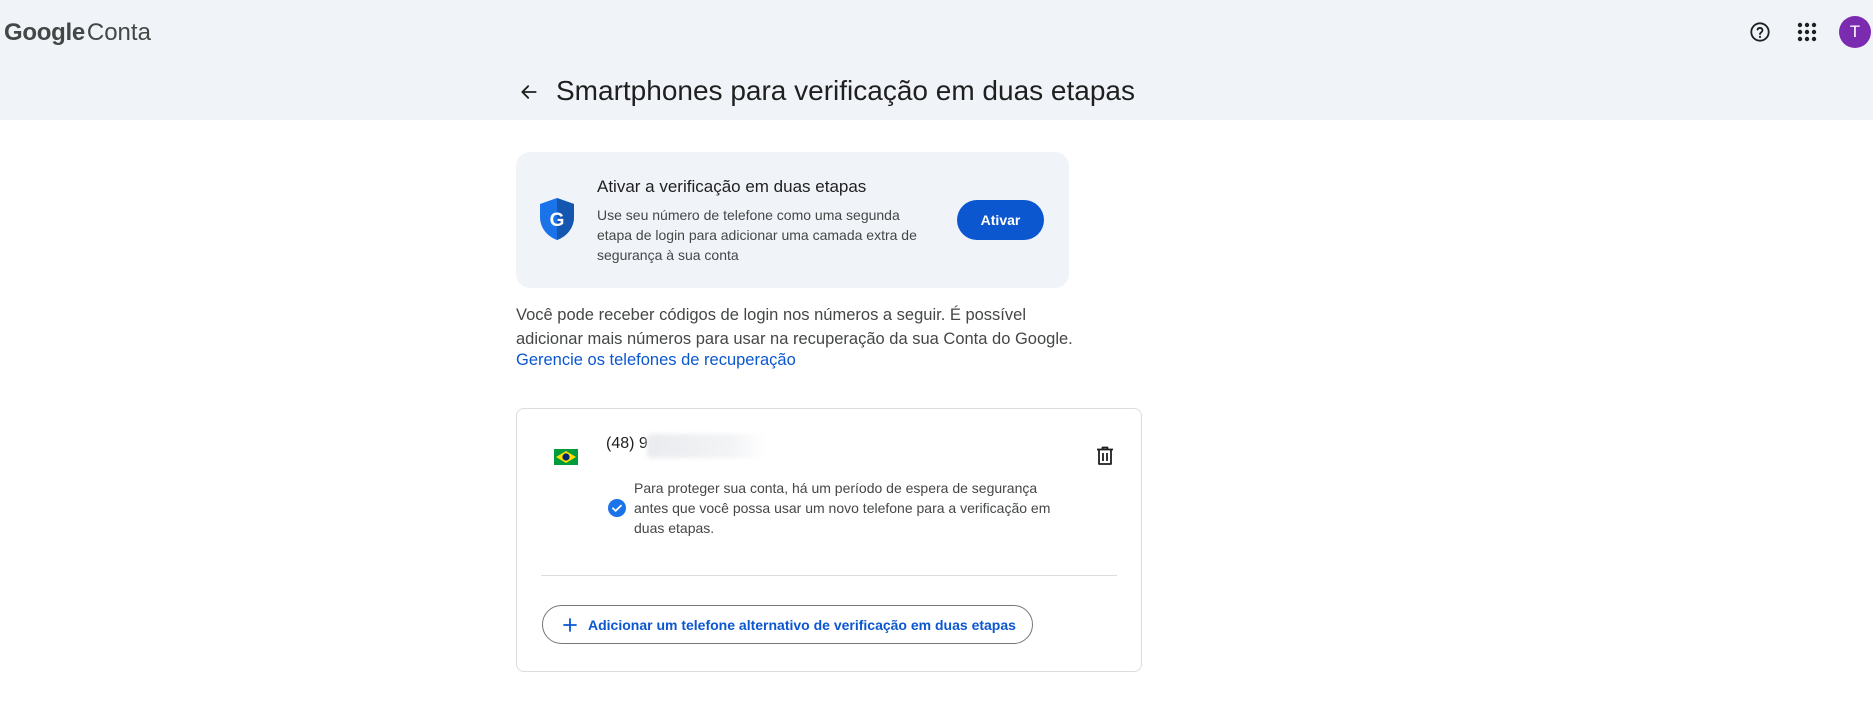 This screenshot has height=701, width=1873. What do you see at coordinates (44, 32) in the screenshot?
I see `logo-google-text: Google` at bounding box center [44, 32].